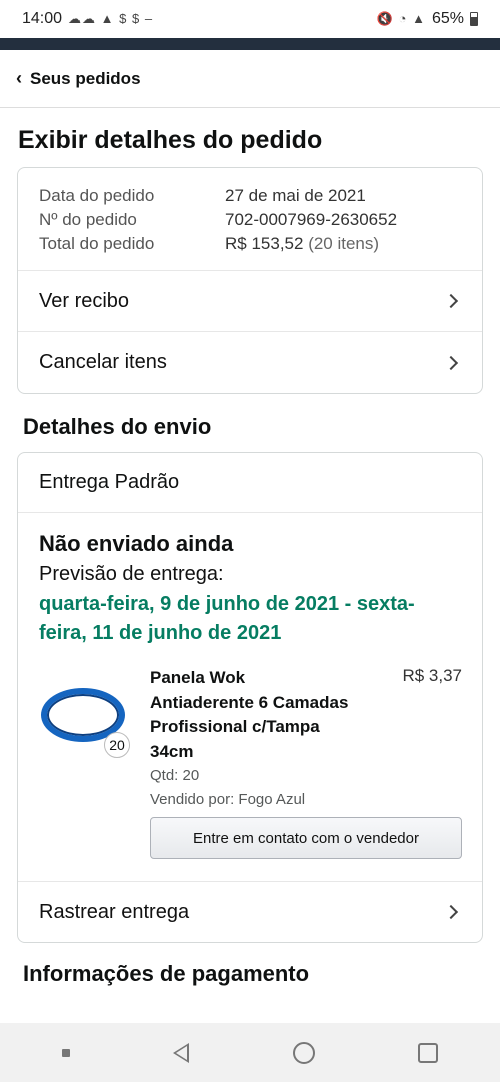 The image size is (500, 1082). Describe the element at coordinates (103, 362) in the screenshot. I see `cancel-items-label: Cancelar itens` at that location.